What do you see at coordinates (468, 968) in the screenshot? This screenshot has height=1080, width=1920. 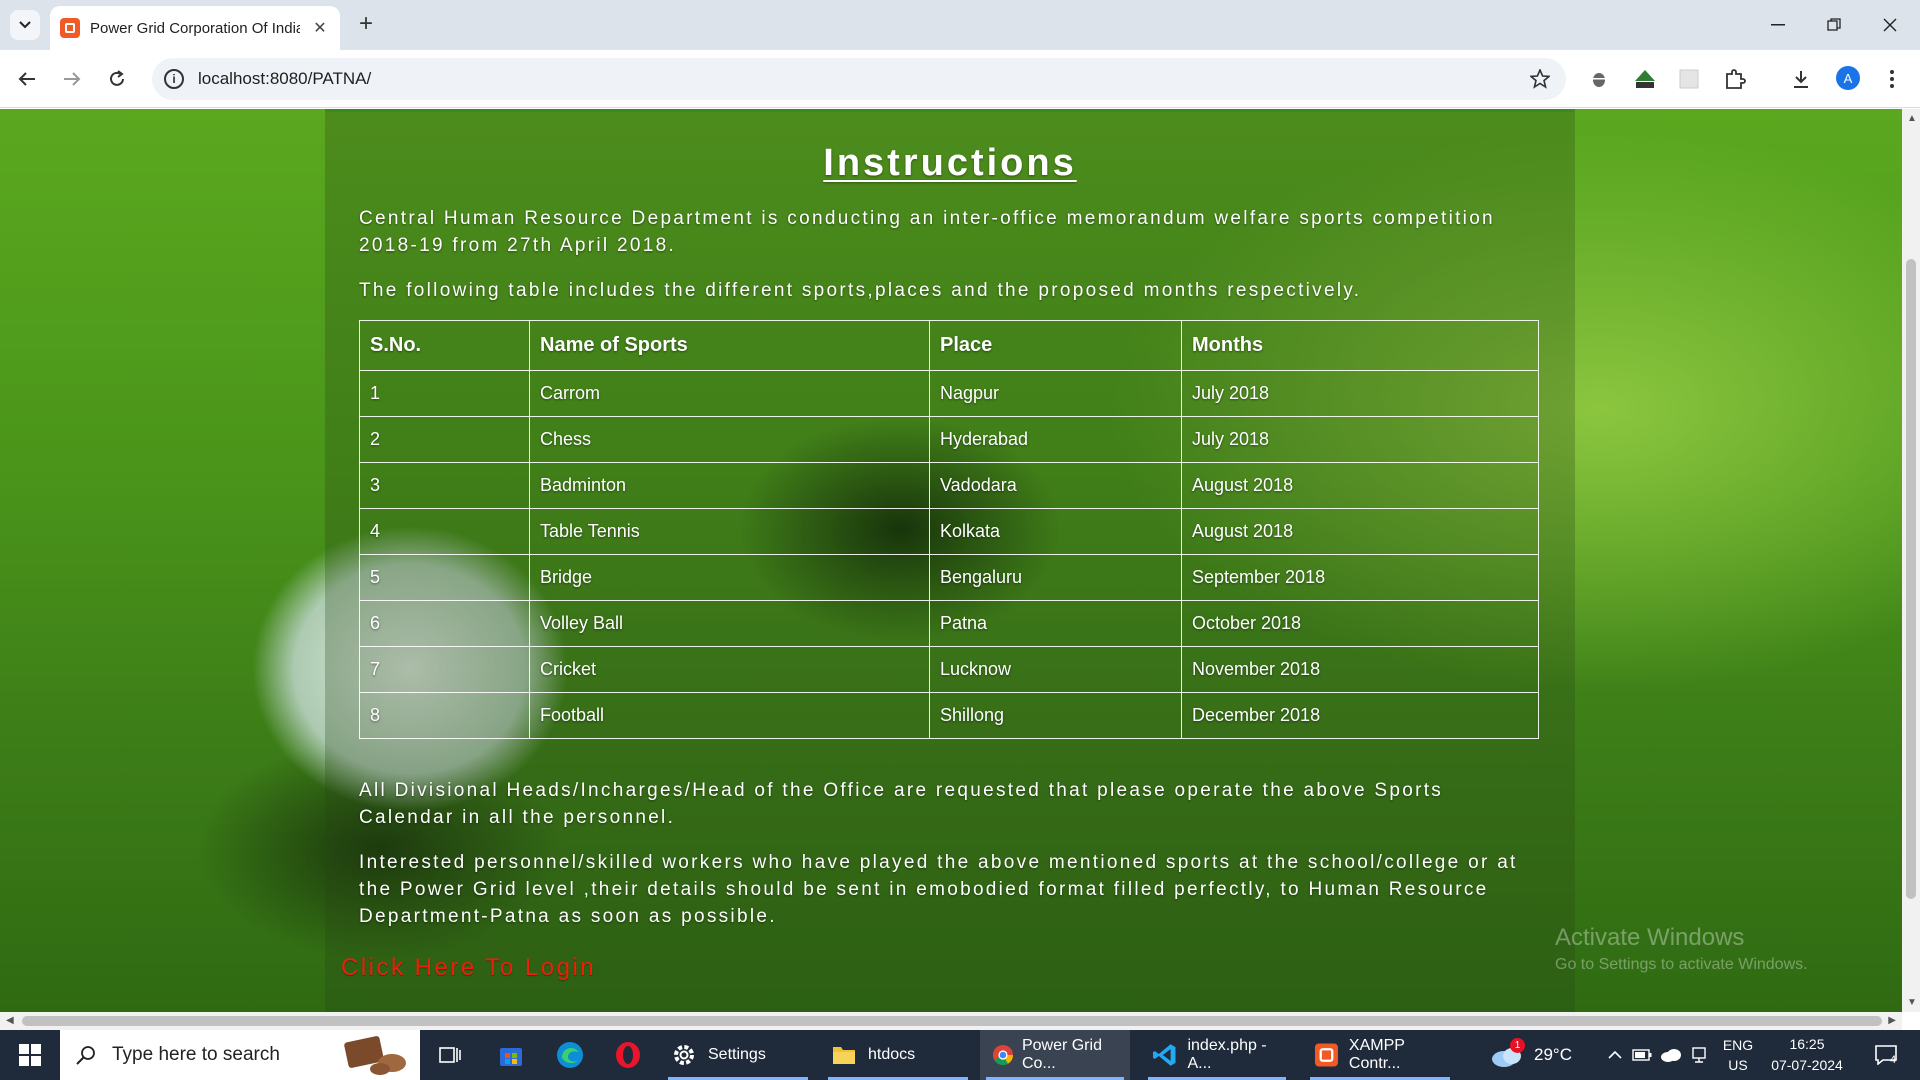 I see `login-link: Click Here To Login` at bounding box center [468, 968].